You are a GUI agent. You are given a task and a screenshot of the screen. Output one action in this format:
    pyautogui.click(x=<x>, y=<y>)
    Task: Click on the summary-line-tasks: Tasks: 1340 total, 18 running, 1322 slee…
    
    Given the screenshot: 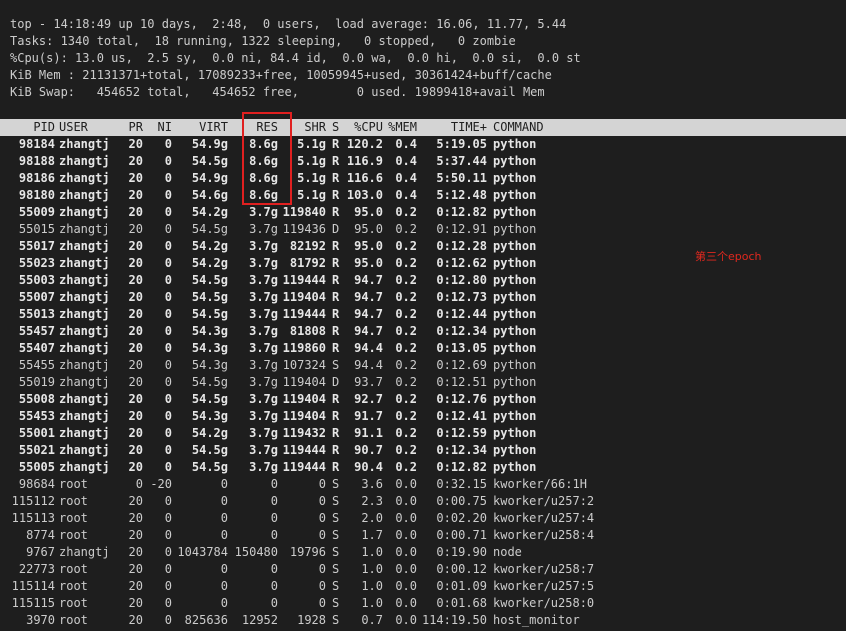 What is the action you would take?
    pyautogui.click(x=263, y=41)
    